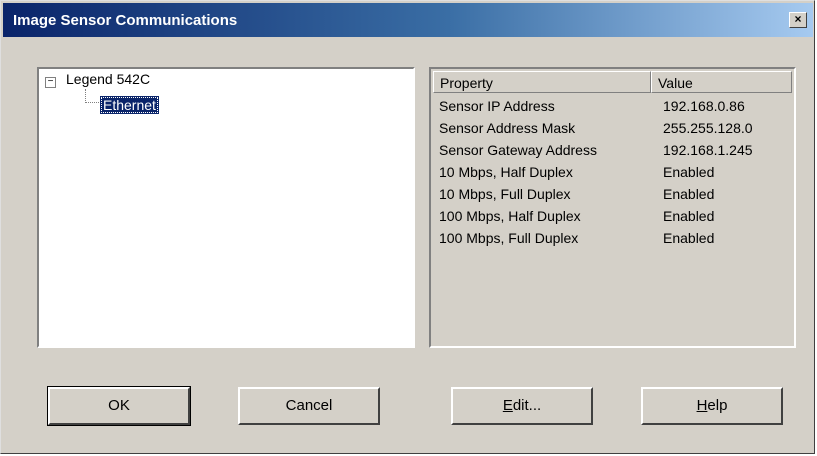 Image resolution: width=817 pixels, height=456 pixels. What do you see at coordinates (507, 405) in the screenshot?
I see `edit-button-accelerator: E` at bounding box center [507, 405].